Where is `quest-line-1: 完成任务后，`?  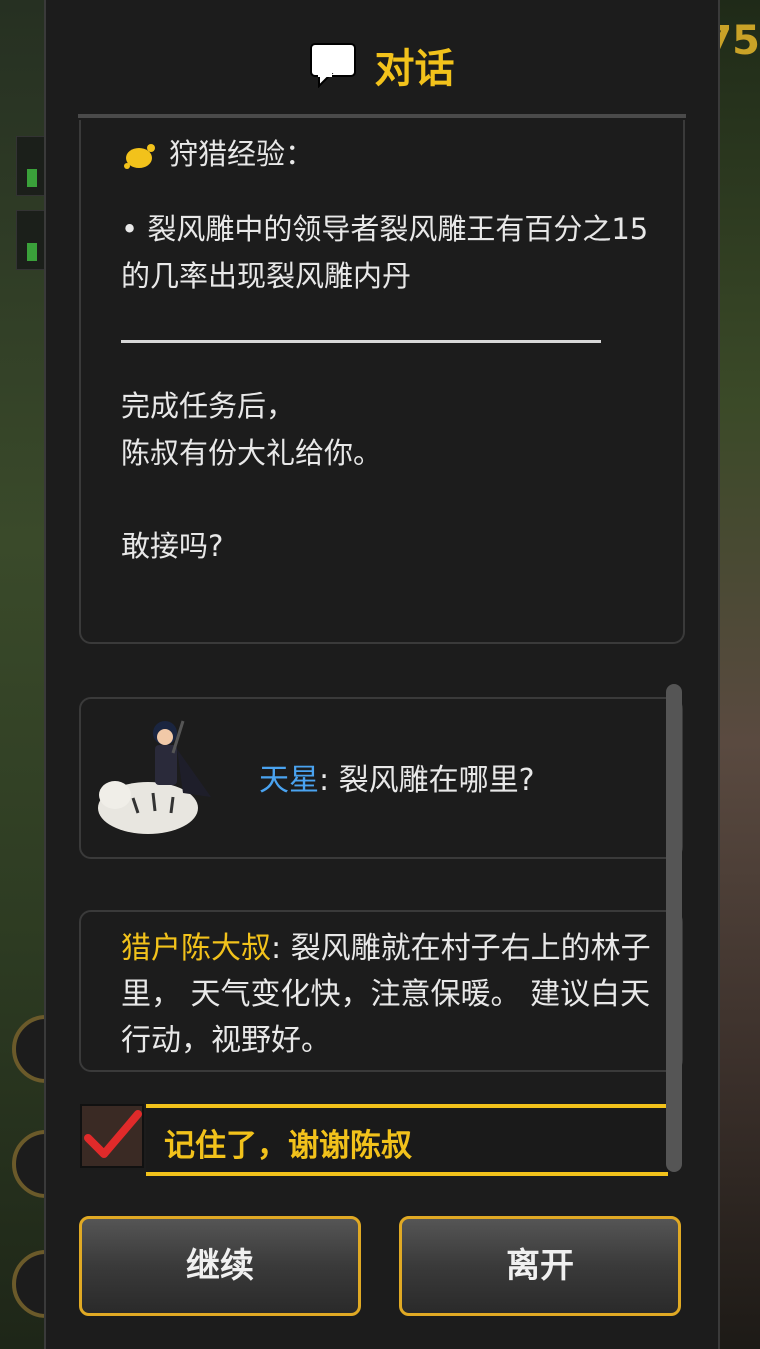 quest-line-1: 完成任务后， is located at coordinates (208, 406).